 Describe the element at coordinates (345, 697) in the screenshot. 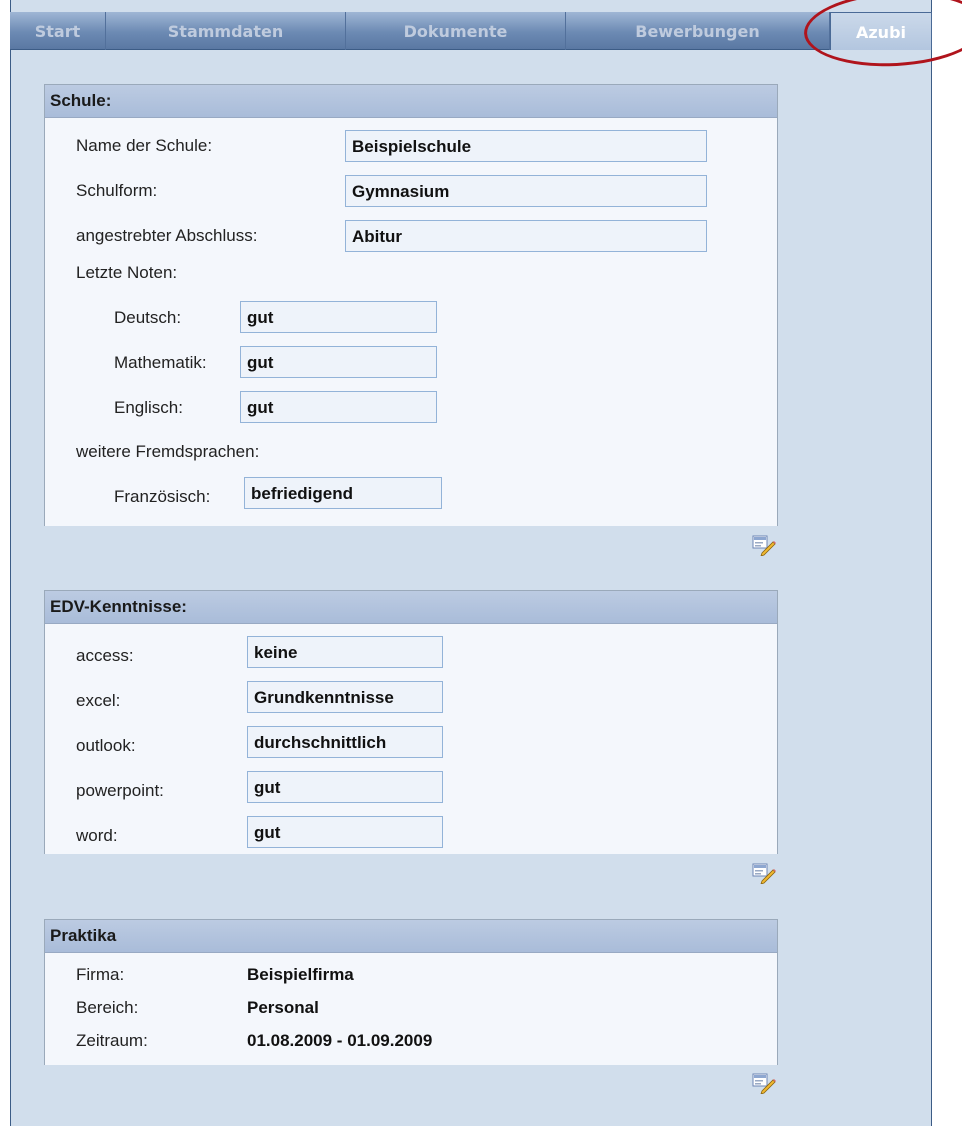

I see `edv-excel-field: Grundkenntnisse` at that location.